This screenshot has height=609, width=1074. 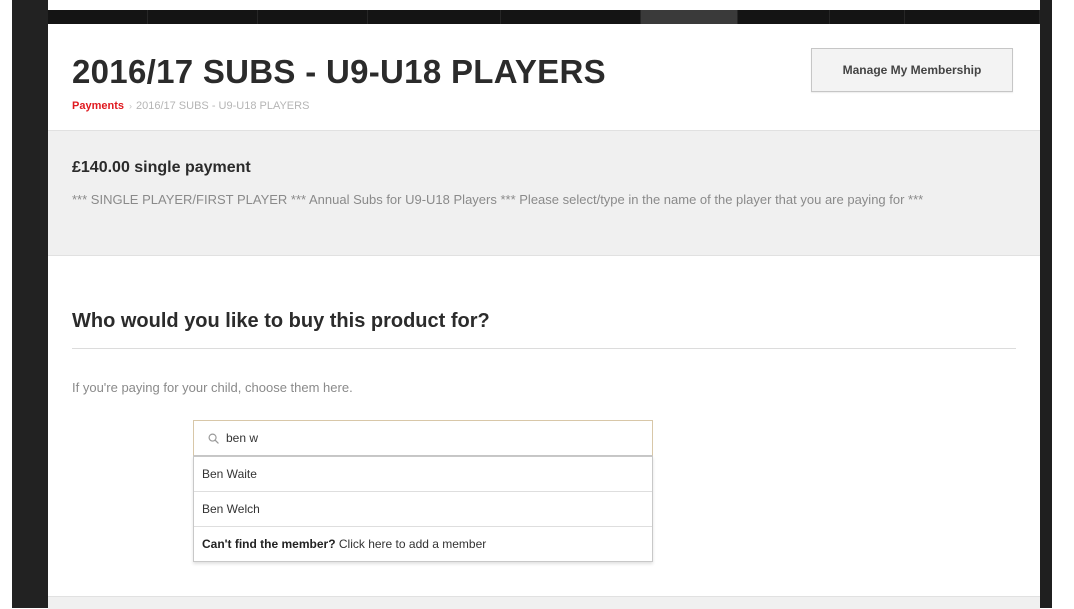 I want to click on page-background-left, so click(x=30, y=304).